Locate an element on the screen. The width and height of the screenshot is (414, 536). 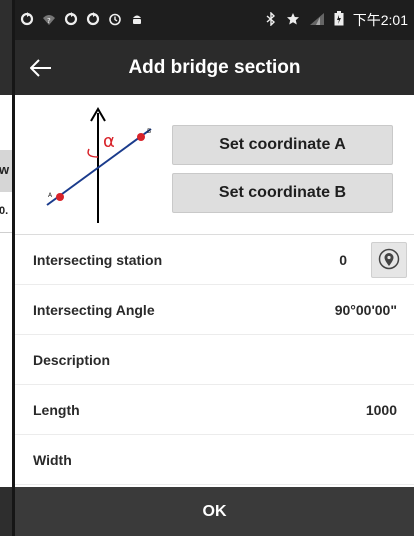
signal-icon is located at coordinates (317, 20).